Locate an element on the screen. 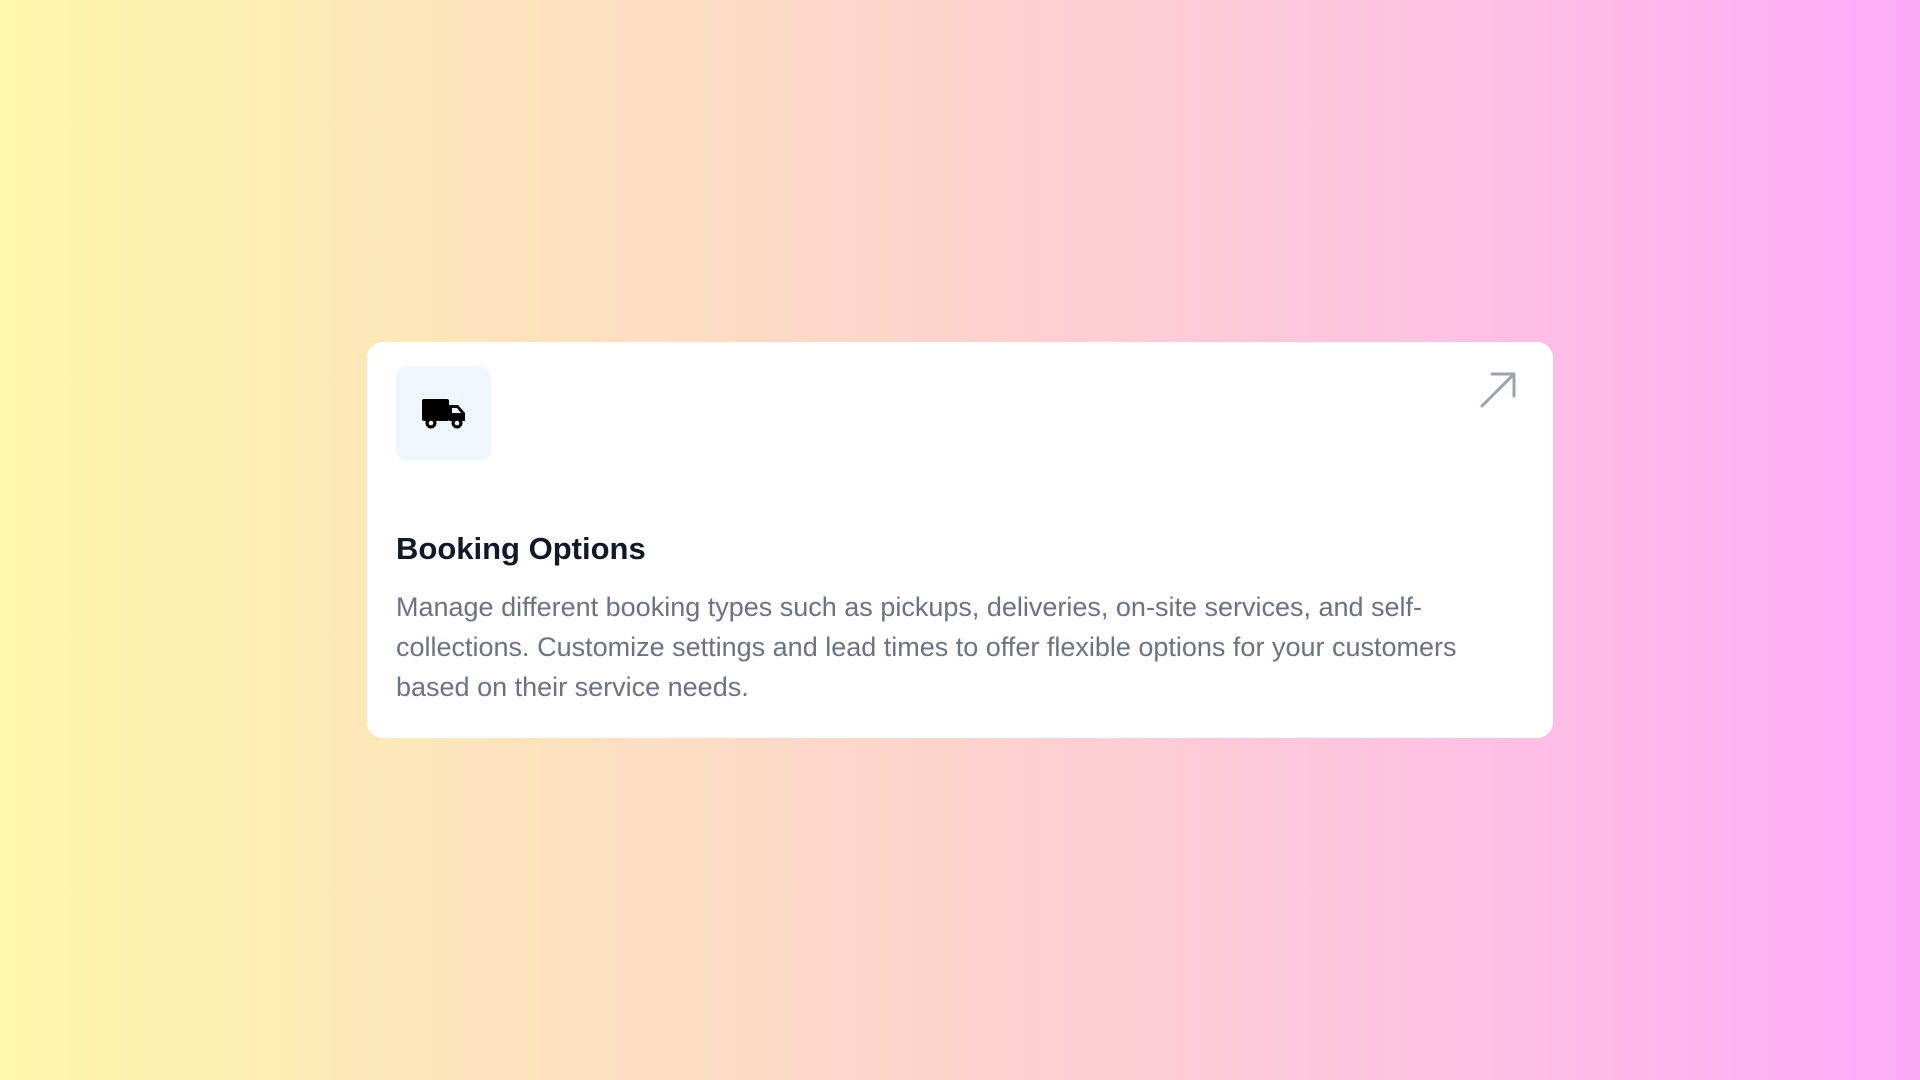 The width and height of the screenshot is (1920, 1080). truck-icon is located at coordinates (443, 413).